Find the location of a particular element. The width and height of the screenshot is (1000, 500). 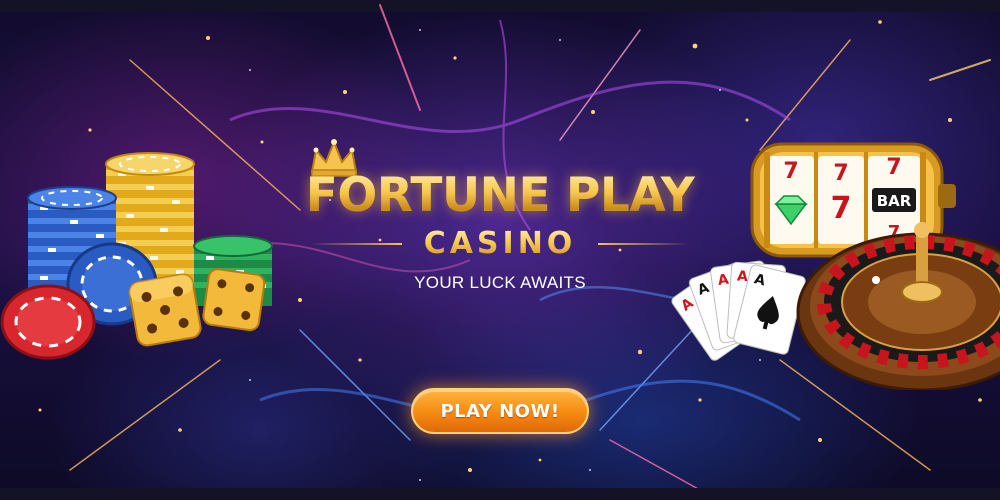

card-rank: A is located at coordinates (742, 276).